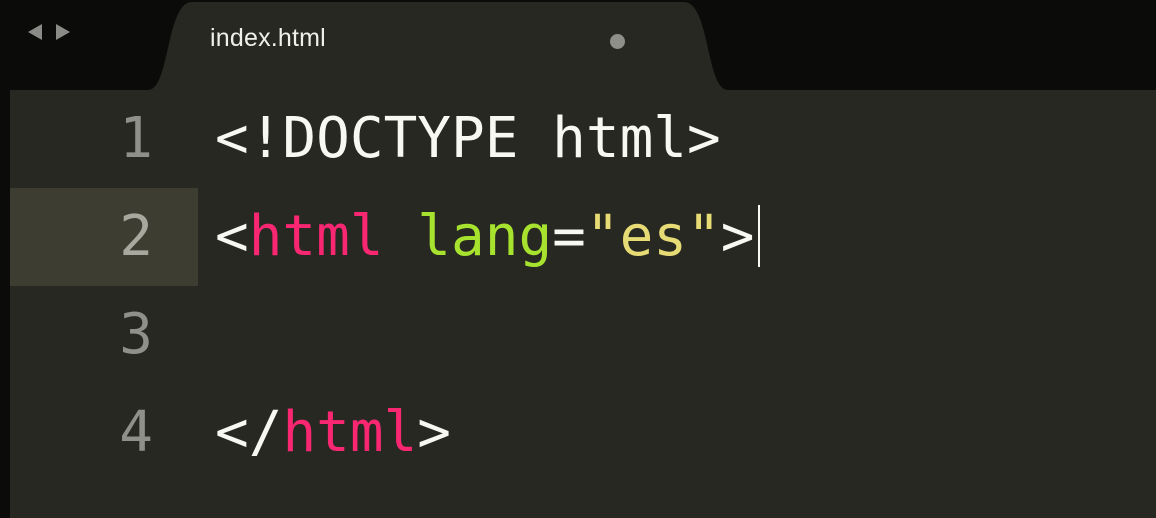 This screenshot has height=518, width=1156. I want to click on line-number: 4, so click(136, 432).